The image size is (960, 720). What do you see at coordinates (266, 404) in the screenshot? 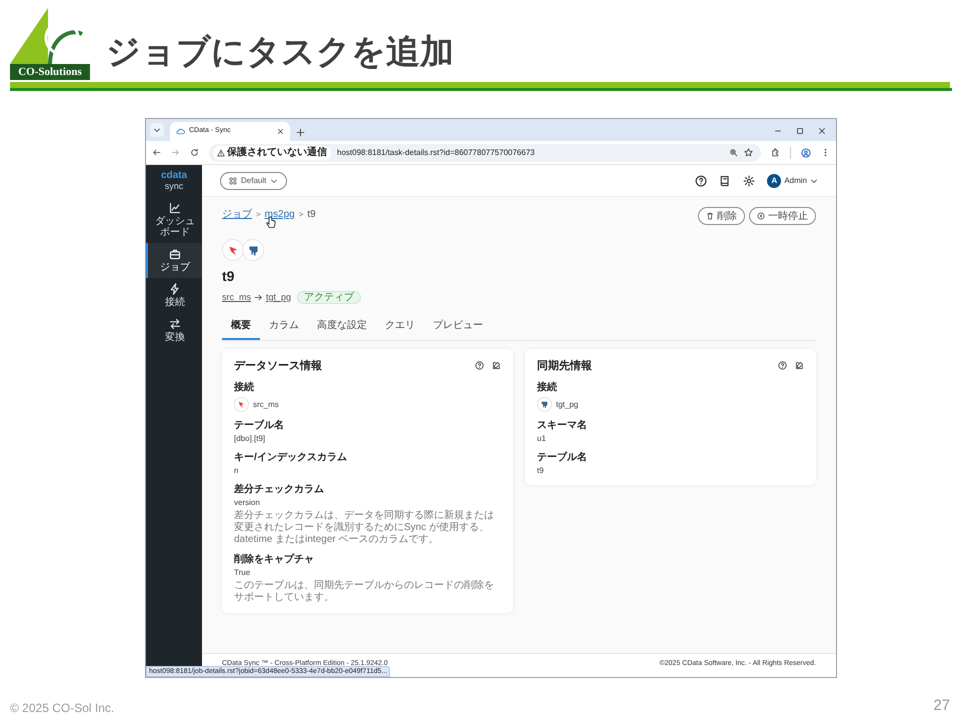
I see `field-value: src_ms` at bounding box center [266, 404].